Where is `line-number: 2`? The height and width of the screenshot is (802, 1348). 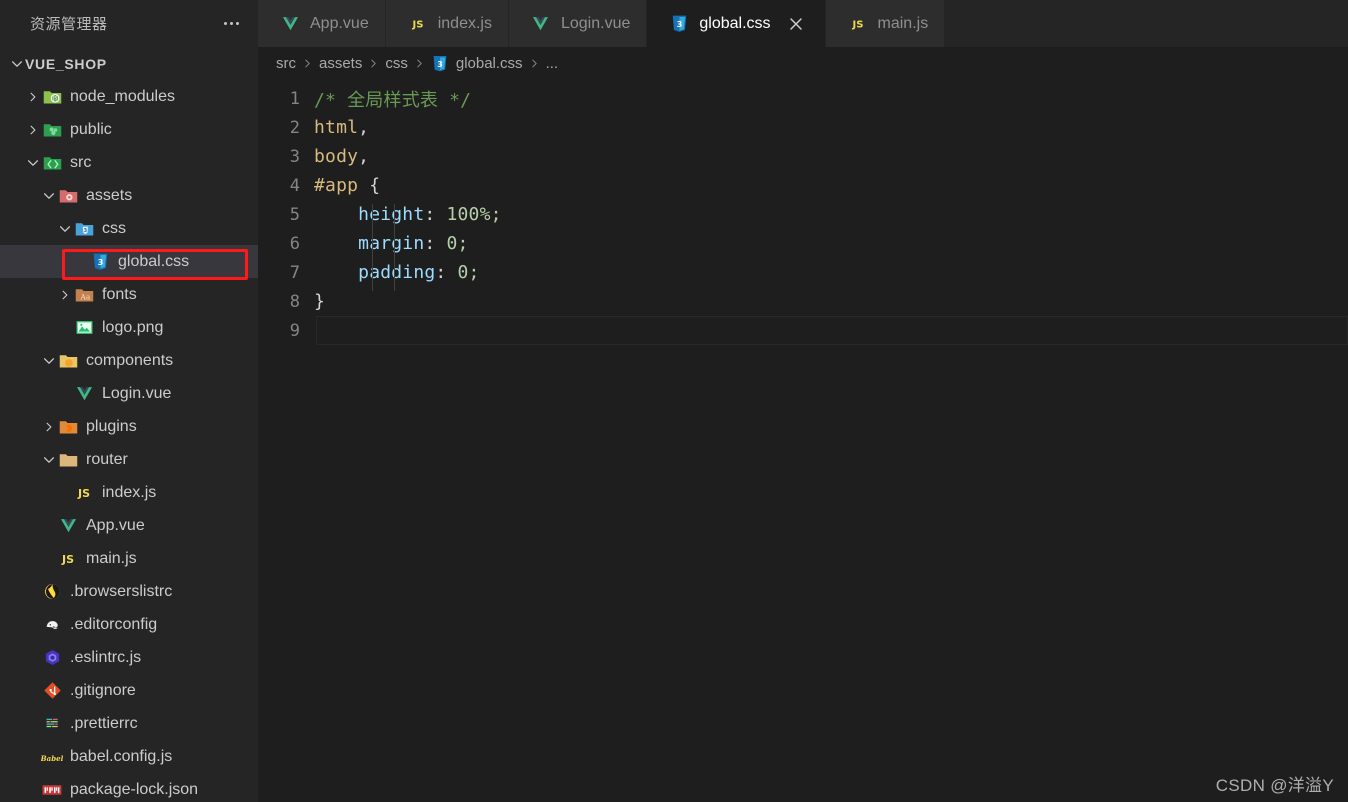
line-number: 2 is located at coordinates (294, 127).